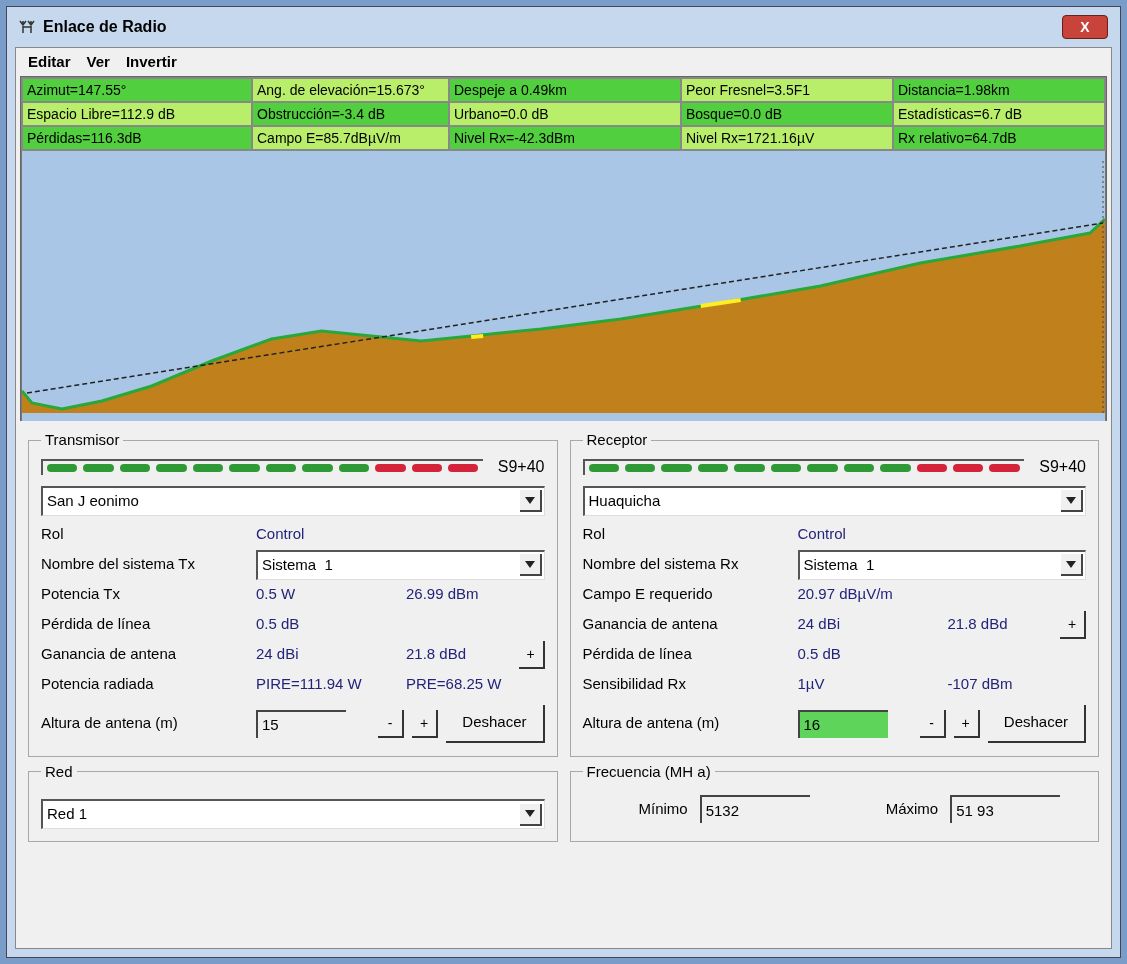  What do you see at coordinates (27, 27) in the screenshot?
I see `antenna-icon` at bounding box center [27, 27].